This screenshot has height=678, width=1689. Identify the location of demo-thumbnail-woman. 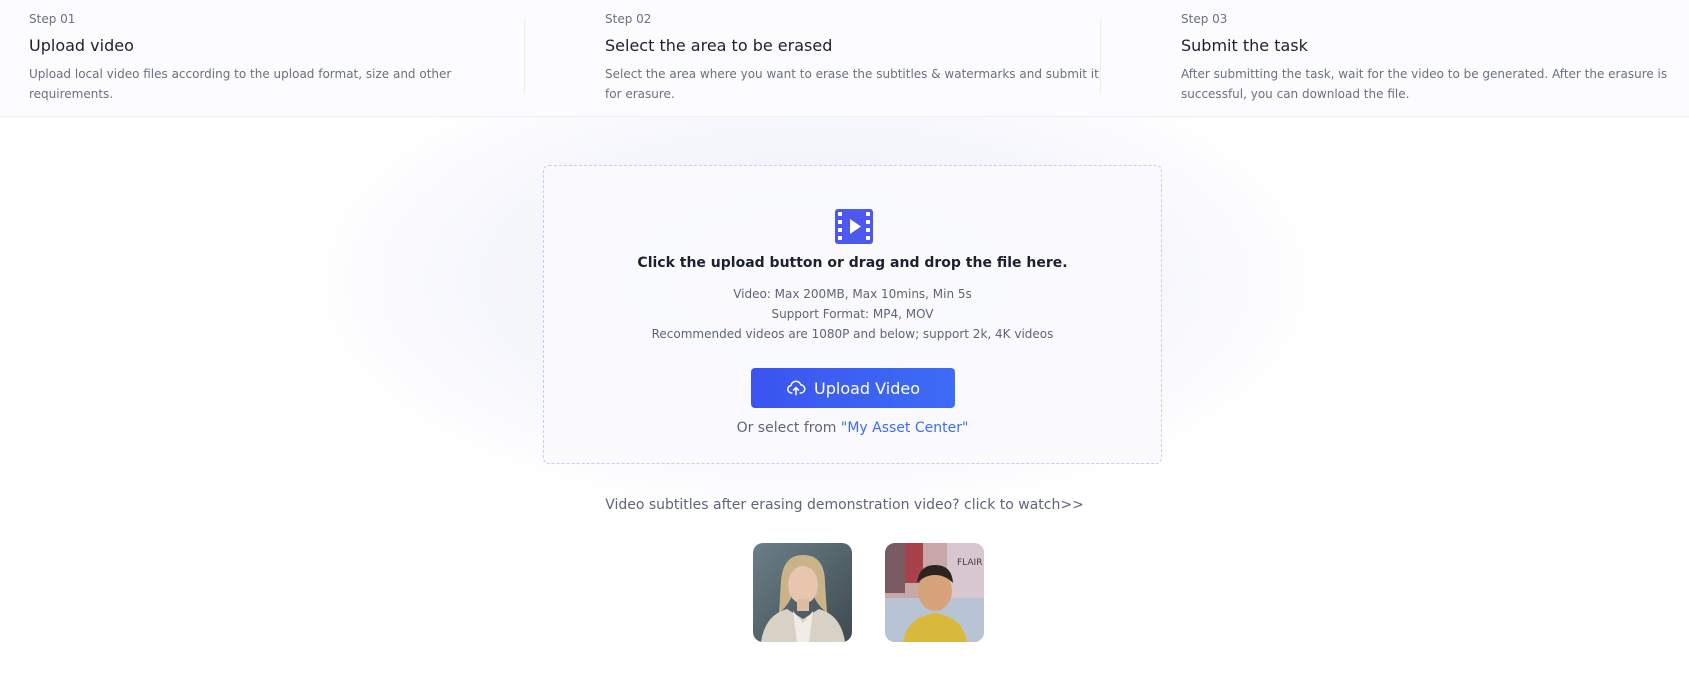
(802, 592).